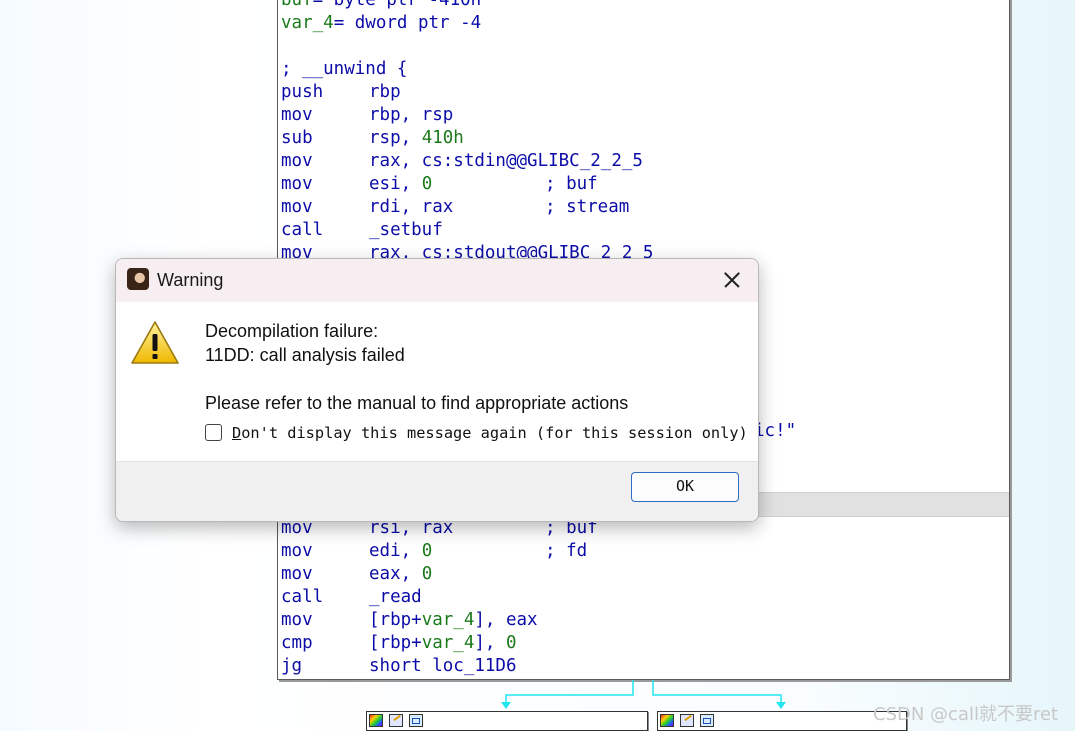 The height and width of the screenshot is (731, 1075). What do you see at coordinates (437, 491) in the screenshot?
I see `dialog-footer: OK` at bounding box center [437, 491].